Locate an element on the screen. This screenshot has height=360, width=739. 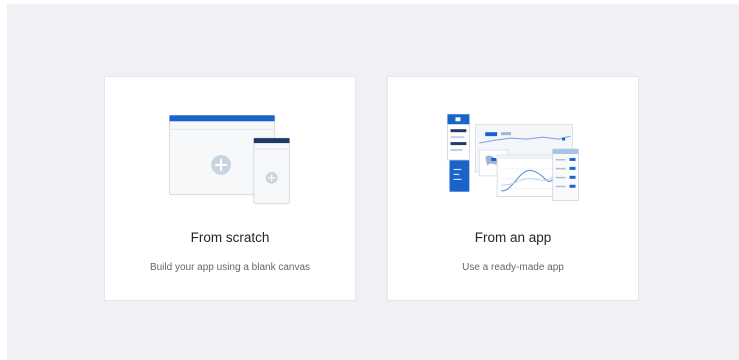
from-scratch-description: Build your app using a blank canvas is located at coordinates (230, 267).